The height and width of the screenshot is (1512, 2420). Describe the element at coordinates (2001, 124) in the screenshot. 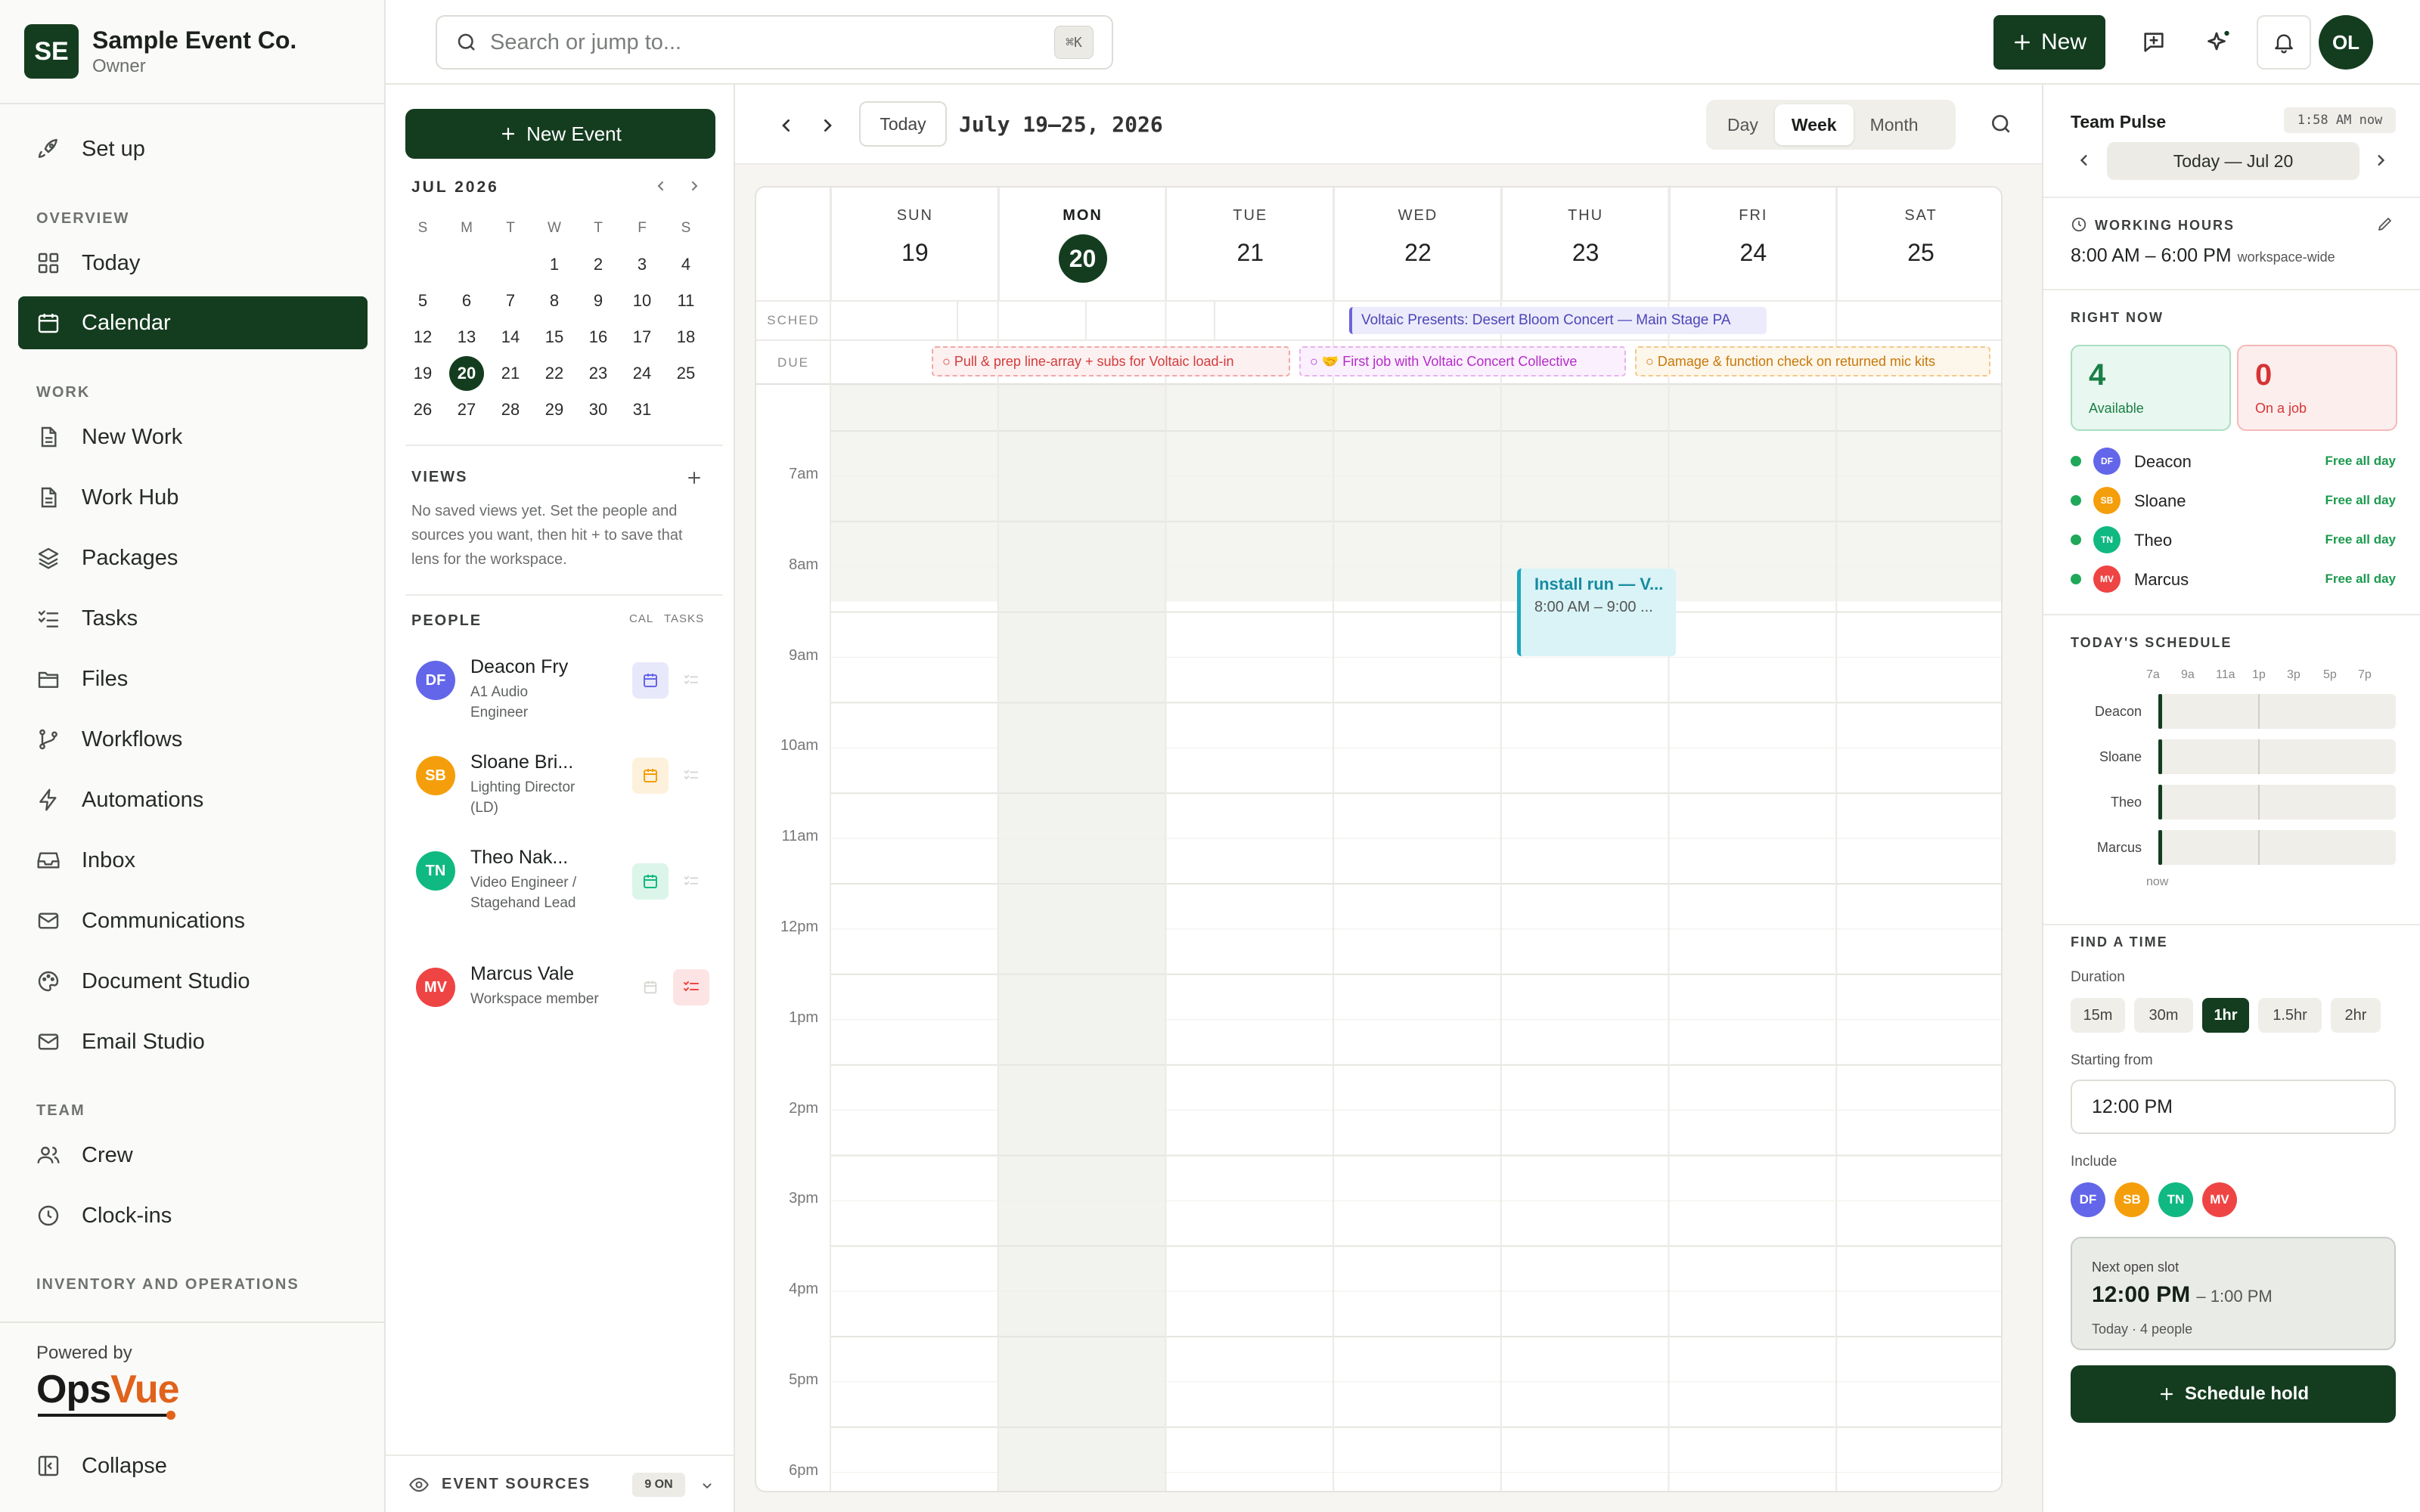

I see `search-icon` at that location.